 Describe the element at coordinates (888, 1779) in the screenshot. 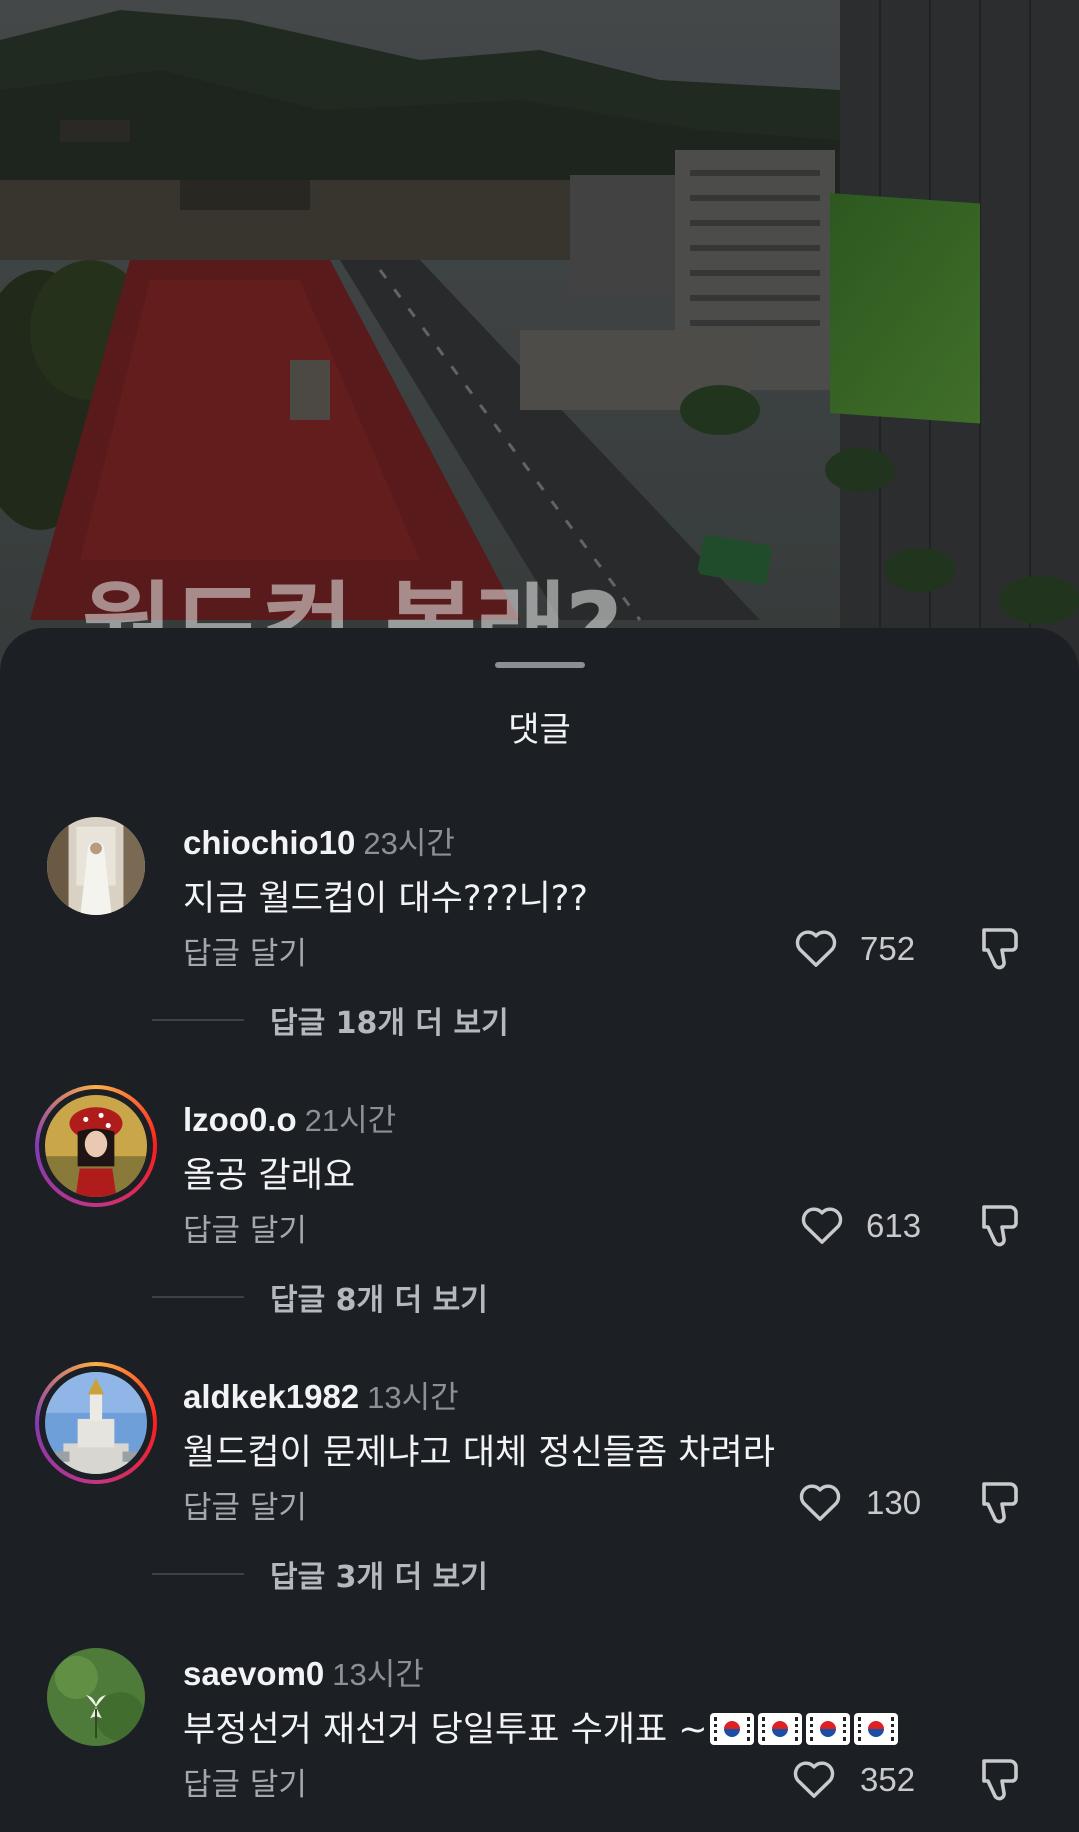

I see `like-count: 352` at that location.